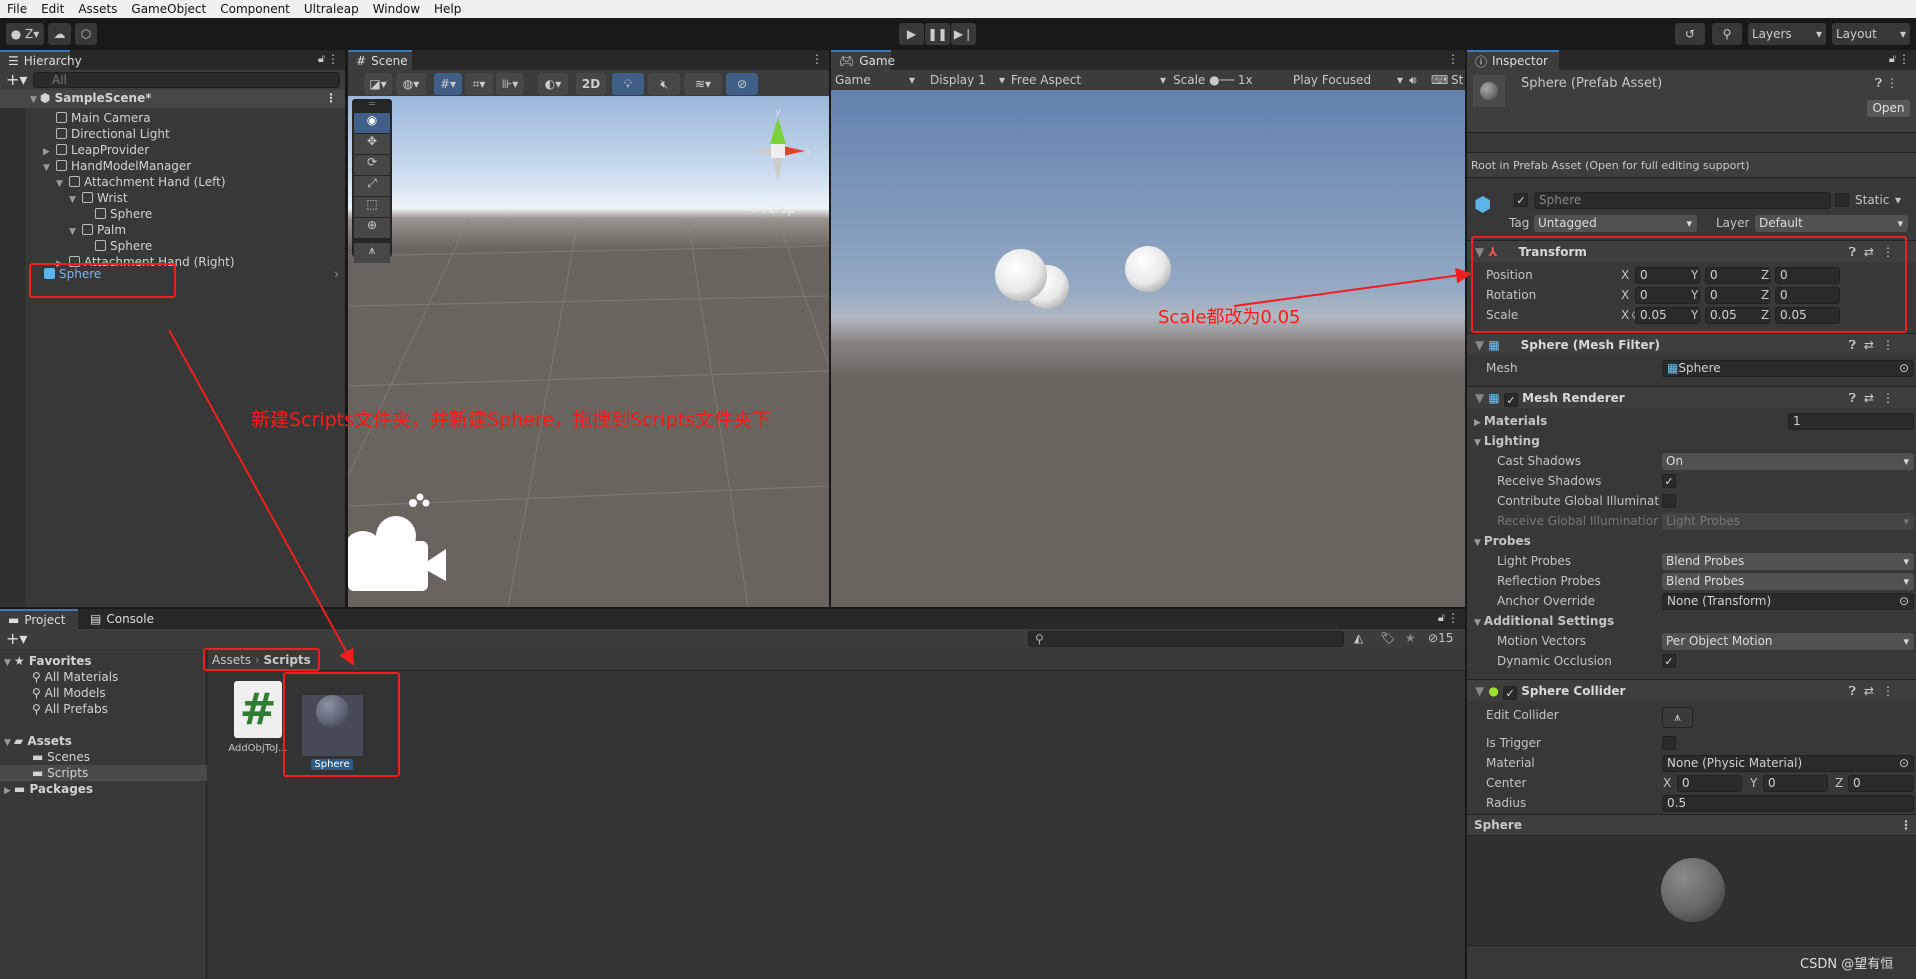 The image size is (1916, 979). Describe the element at coordinates (97, 118) in the screenshot. I see `hierarchy-item: Main Camera` at that location.